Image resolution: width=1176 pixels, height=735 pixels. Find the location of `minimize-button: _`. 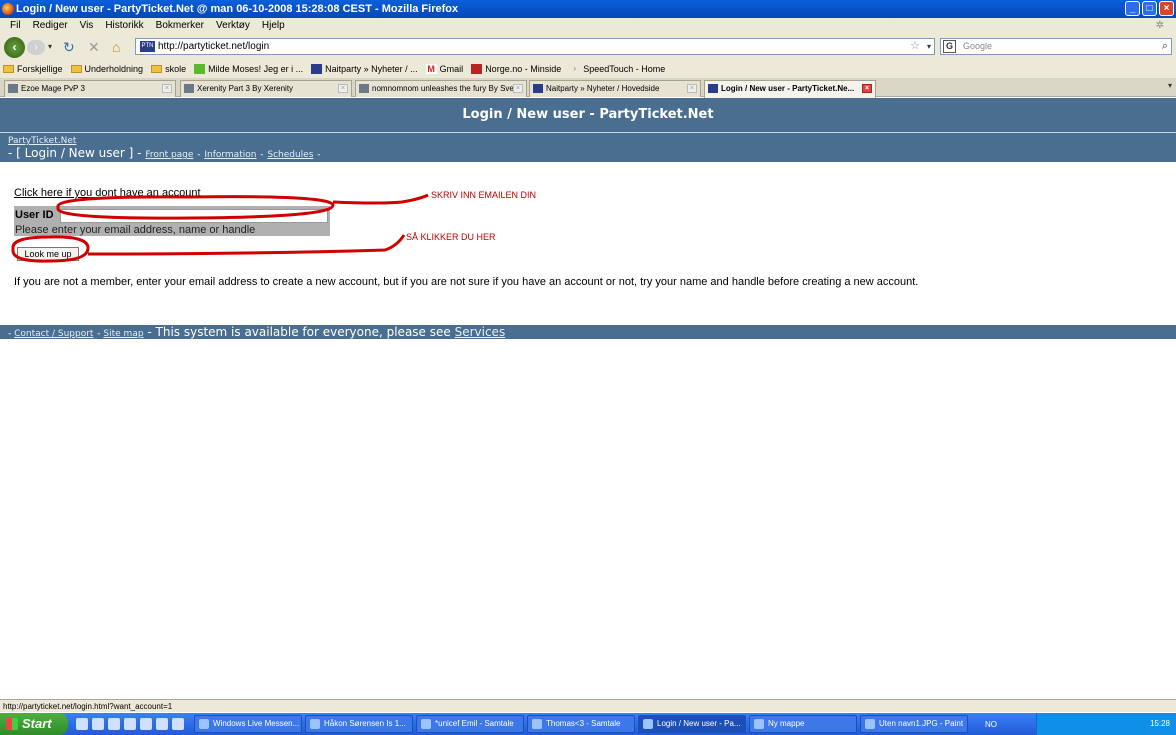

minimize-button: _ is located at coordinates (1132, 8).